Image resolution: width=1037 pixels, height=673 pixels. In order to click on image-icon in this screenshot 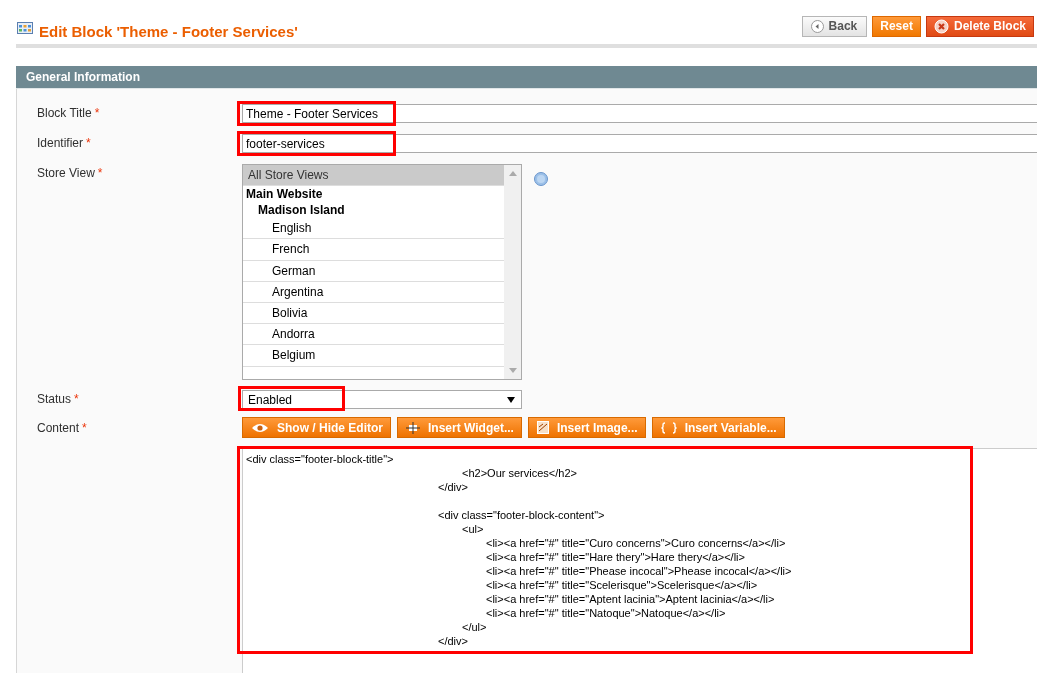, I will do `click(542, 427)`.